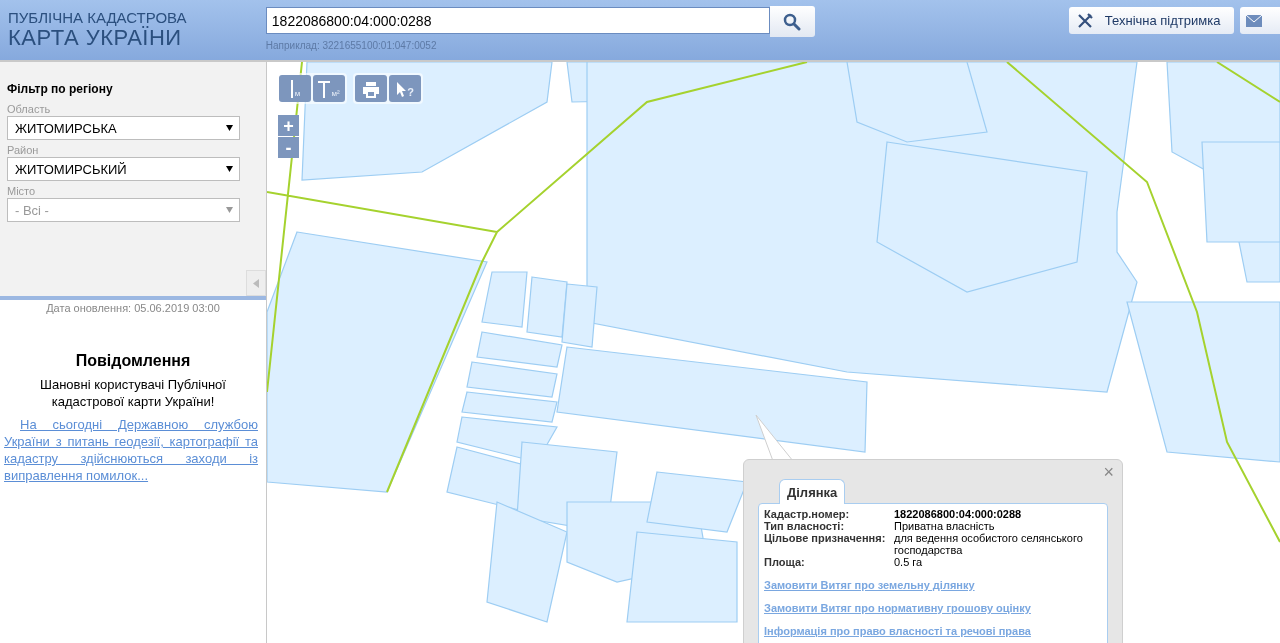  I want to click on map-tool-button: м, so click(295, 88).